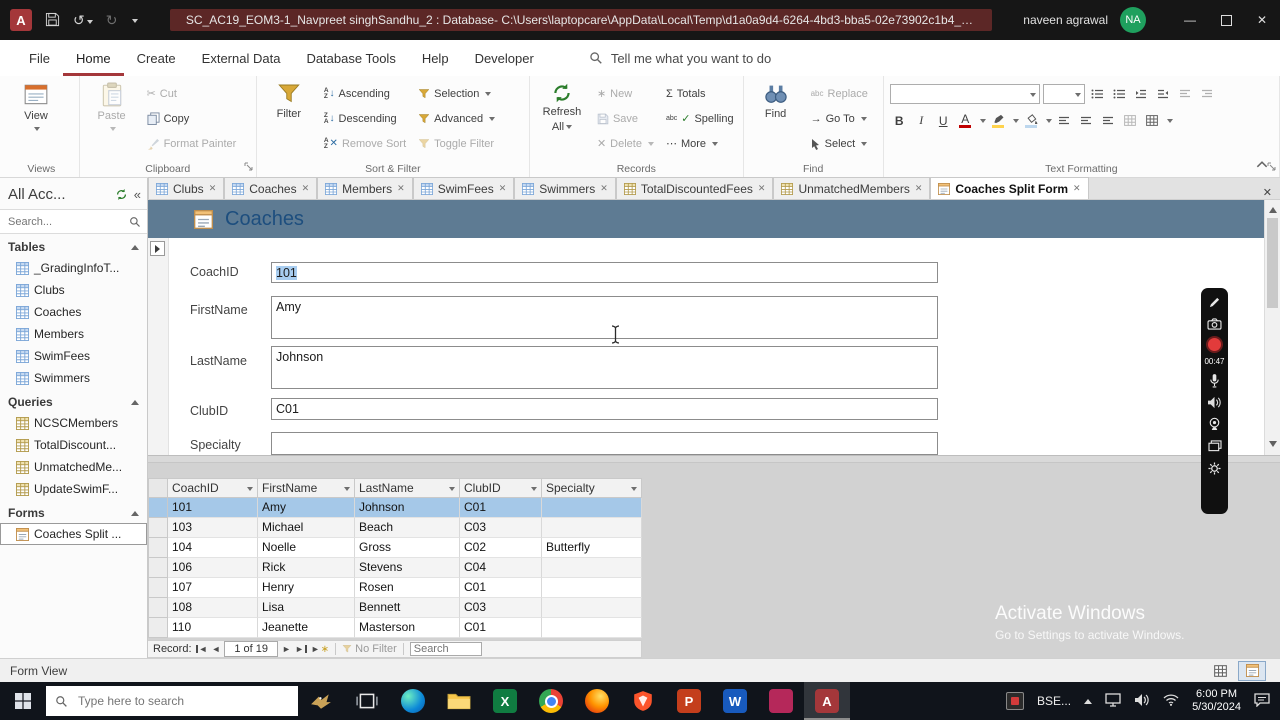 The height and width of the screenshot is (720, 1280). Describe the element at coordinates (158, 346) in the screenshot. I see `record-selector-bar` at that location.